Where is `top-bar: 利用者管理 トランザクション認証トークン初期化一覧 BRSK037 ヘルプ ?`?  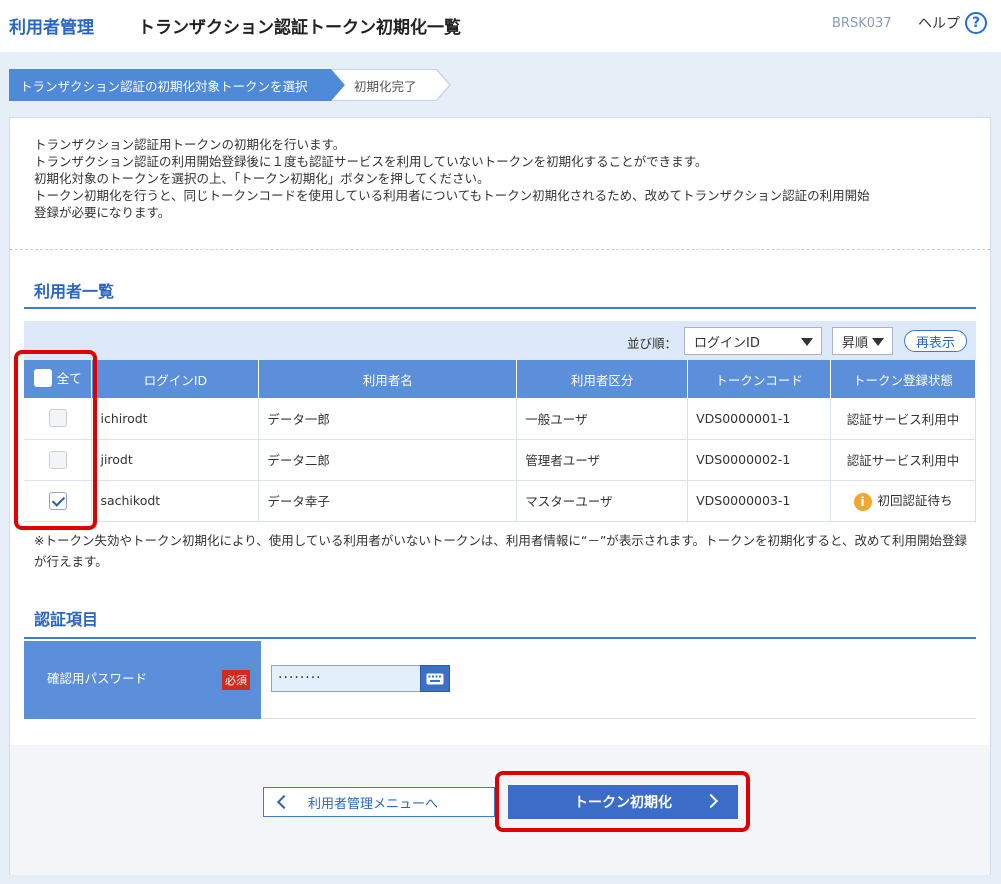
top-bar: 利用者管理 トランザクション認証トークン初期化一覧 BRSK037 ヘルプ ? is located at coordinates (500, 26).